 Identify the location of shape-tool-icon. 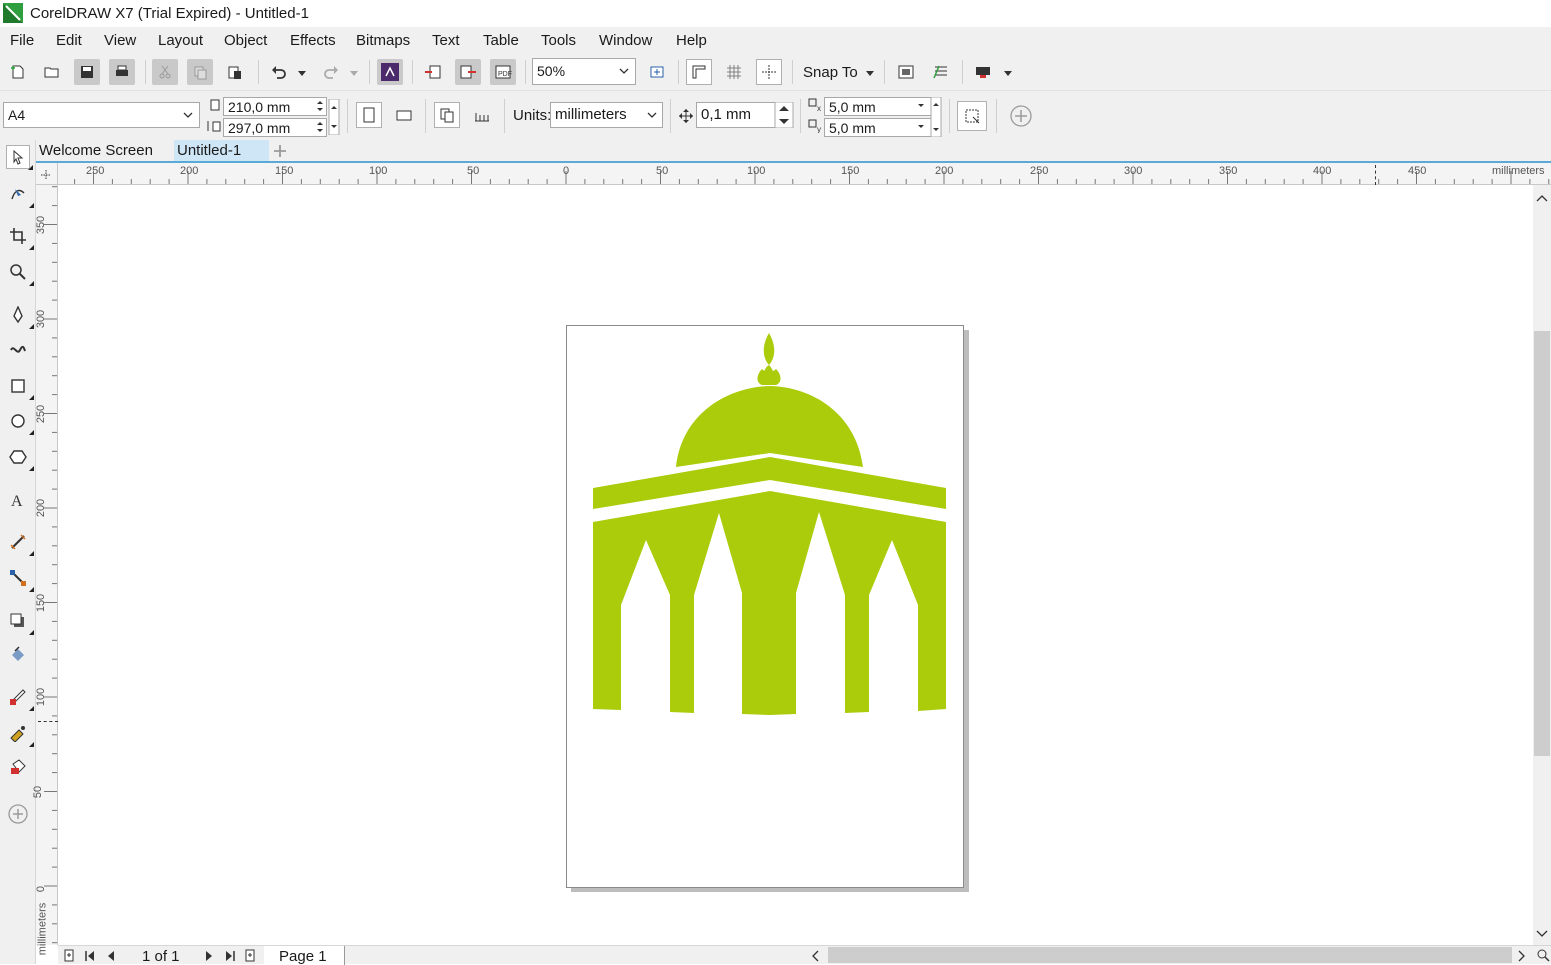
(20, 195).